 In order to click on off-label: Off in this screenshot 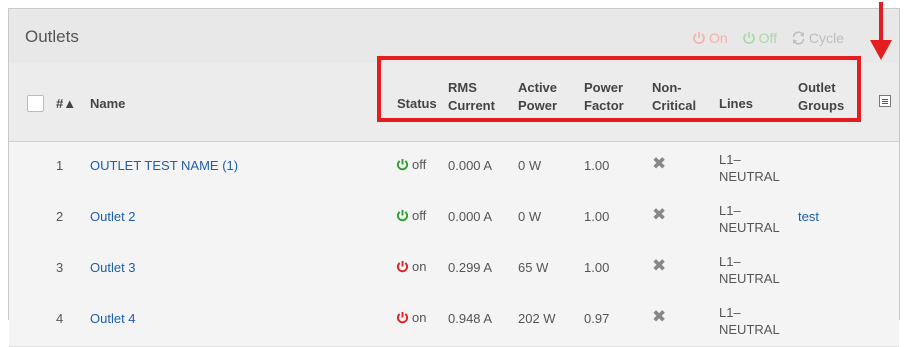, I will do `click(767, 38)`.